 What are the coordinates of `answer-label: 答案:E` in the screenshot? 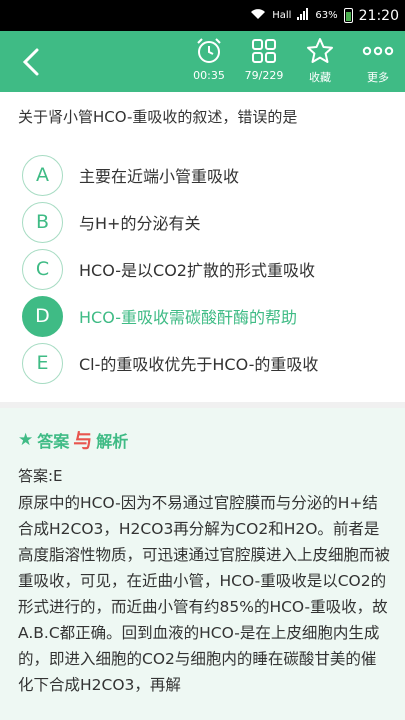 It's located at (40, 476).